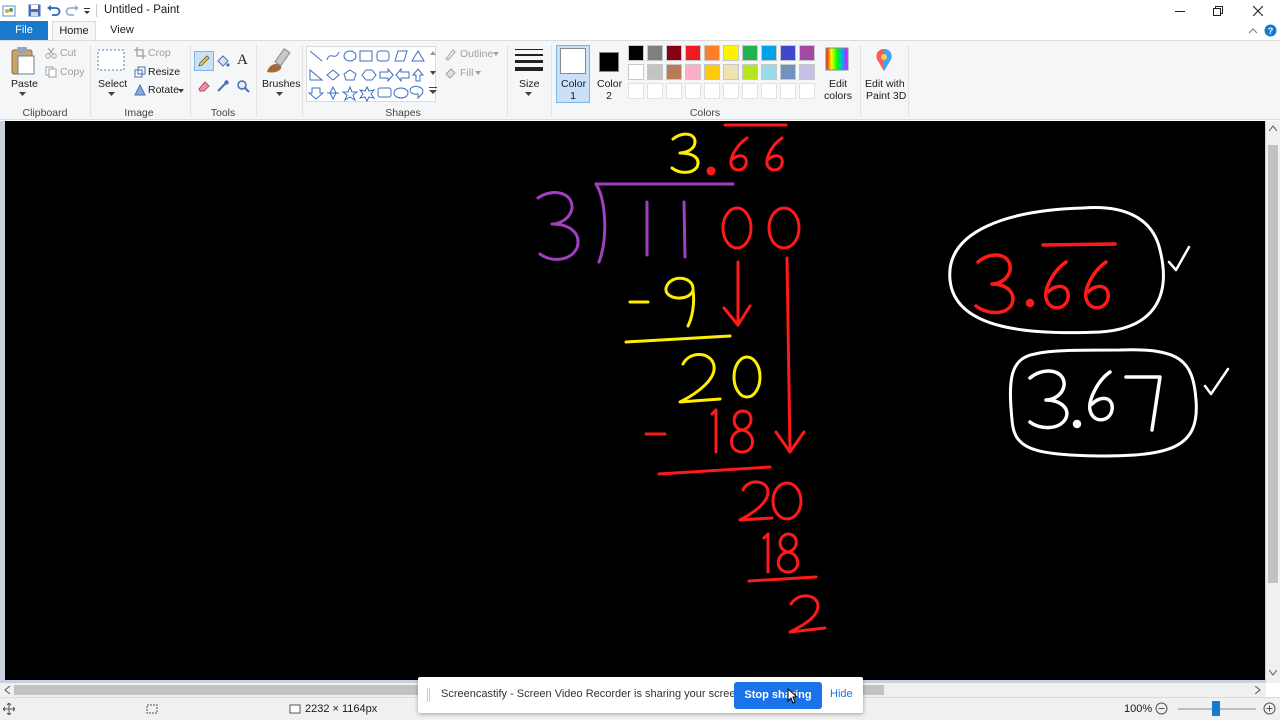  I want to click on tab-view: View, so click(122, 30).